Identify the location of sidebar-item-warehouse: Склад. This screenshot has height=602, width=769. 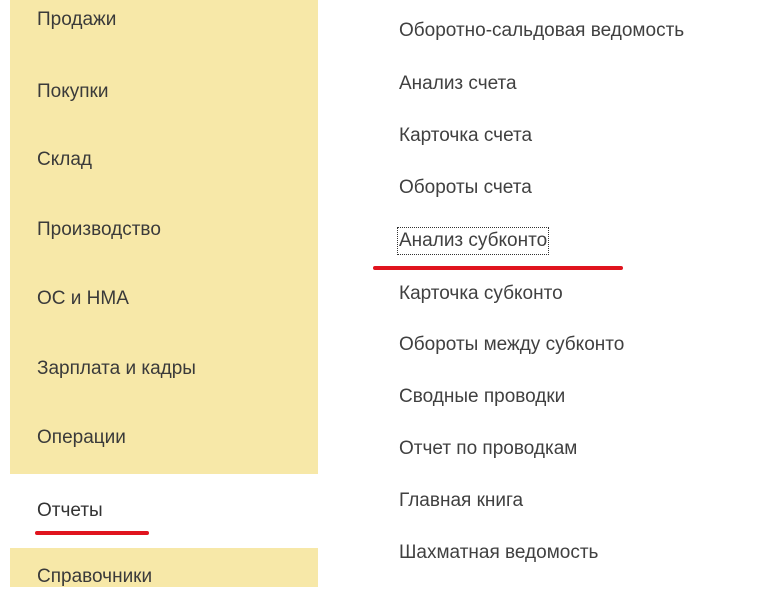
(164, 160).